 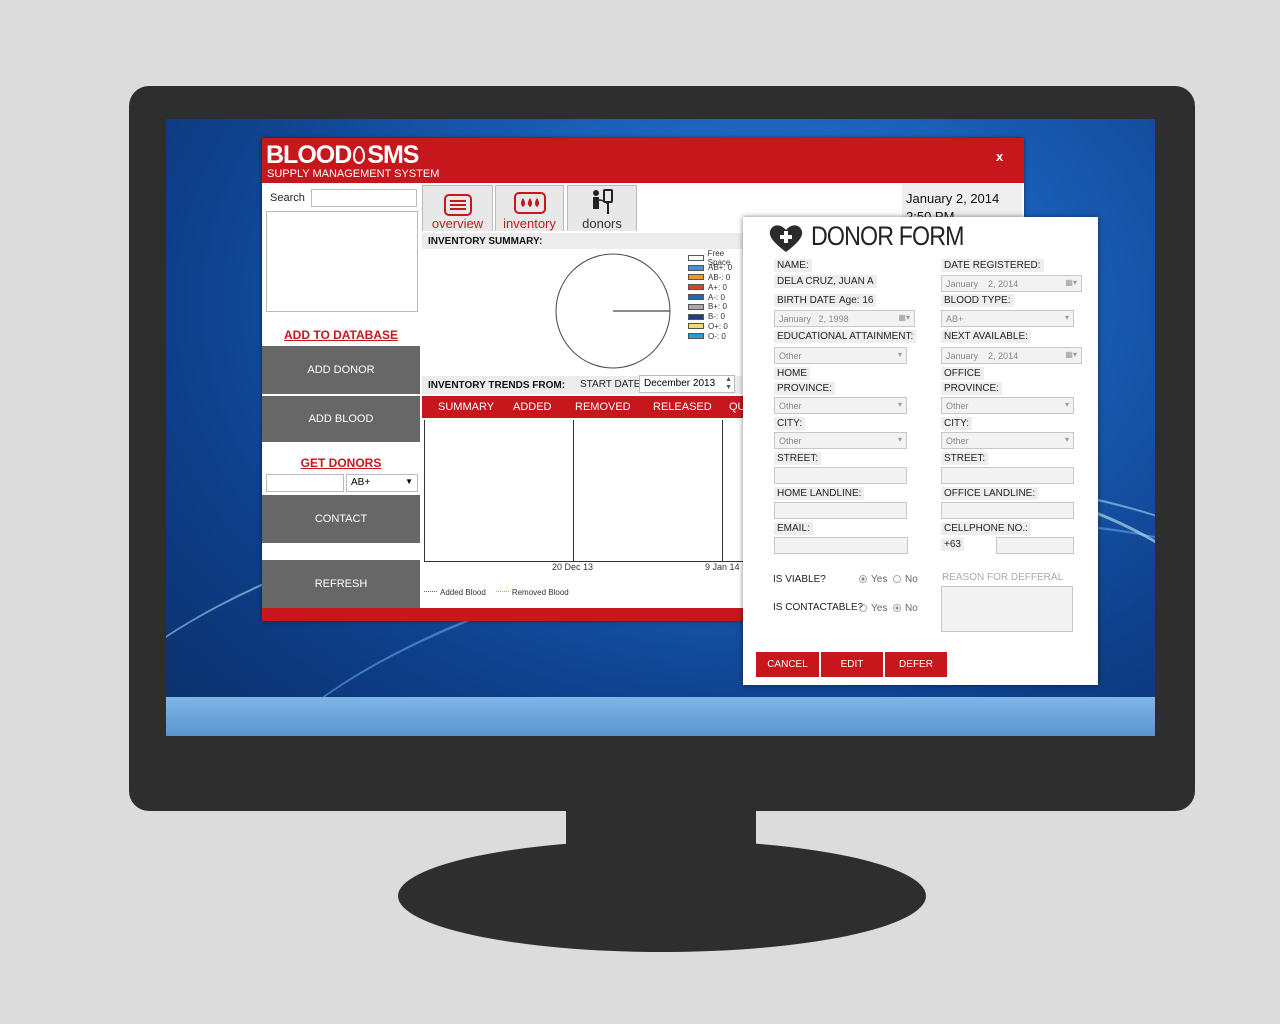 What do you see at coordinates (1007, 510) in the screenshot?
I see `office-landline-input` at bounding box center [1007, 510].